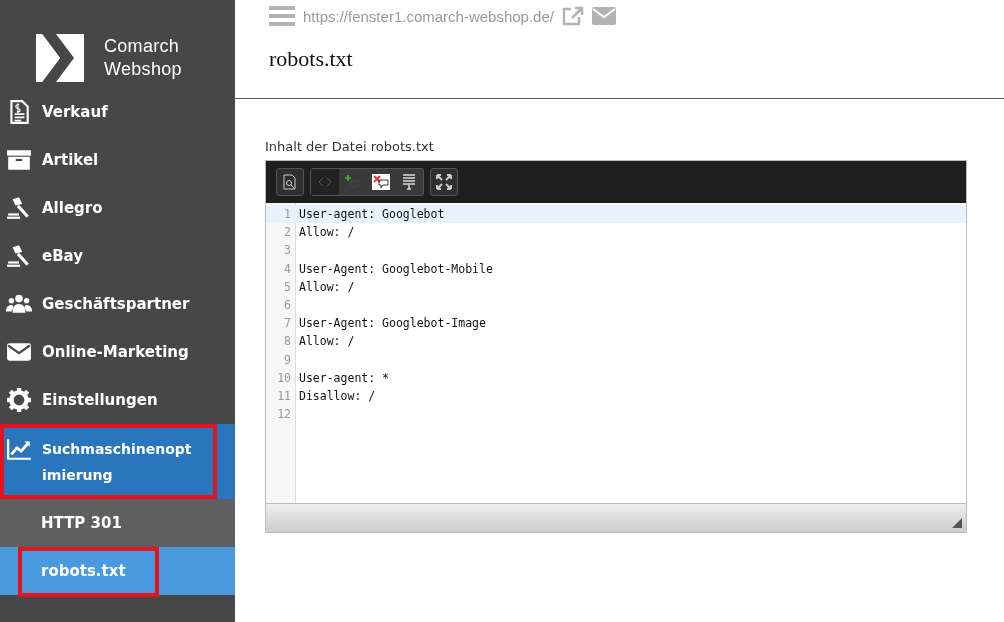 This screenshot has width=1004, height=622. I want to click on line-chart-icon, so click(19, 449).